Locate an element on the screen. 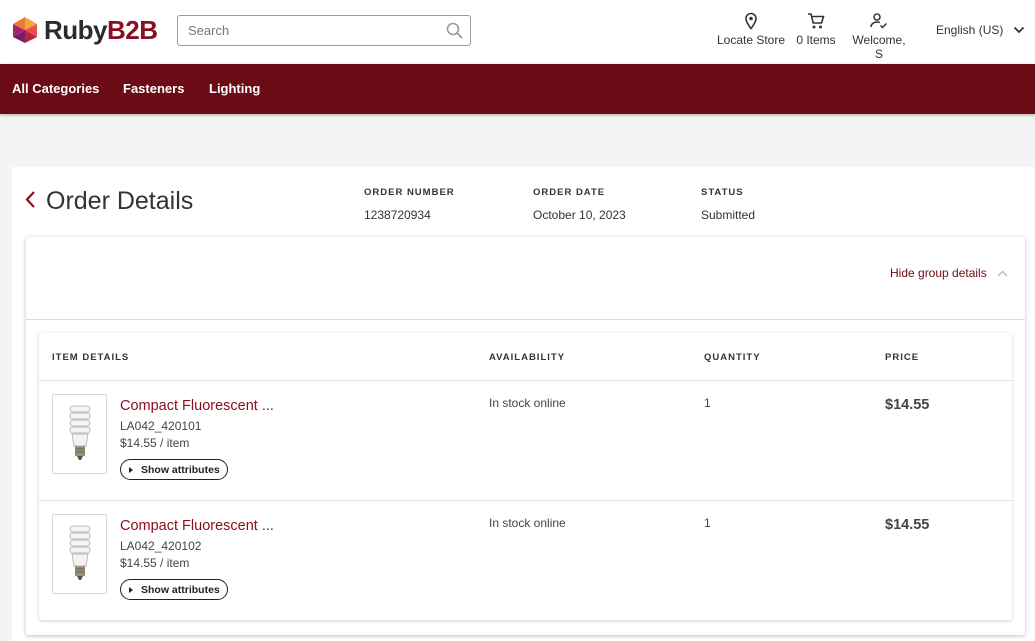 The width and height of the screenshot is (1035, 641). brand-name: RubyB2B is located at coordinates (101, 29).